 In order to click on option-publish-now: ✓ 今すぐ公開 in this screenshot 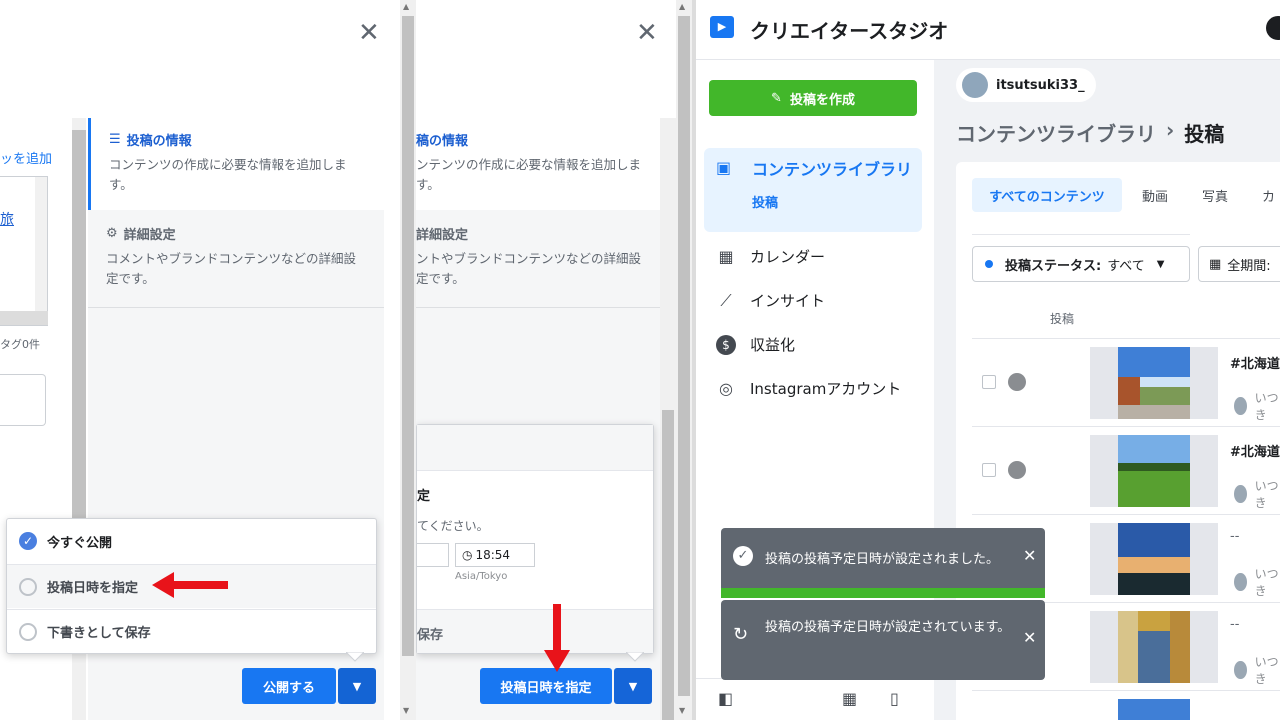, I will do `click(191, 541)`.